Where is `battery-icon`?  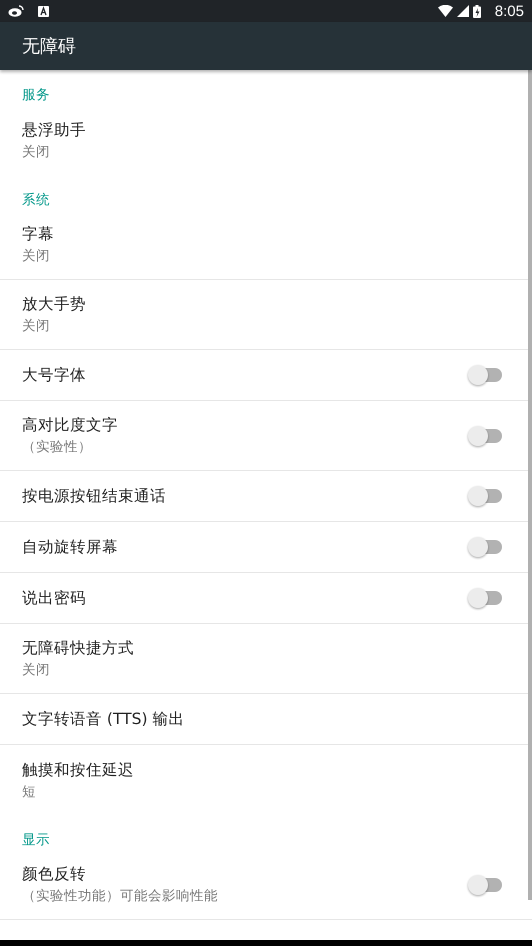 battery-icon is located at coordinates (476, 11).